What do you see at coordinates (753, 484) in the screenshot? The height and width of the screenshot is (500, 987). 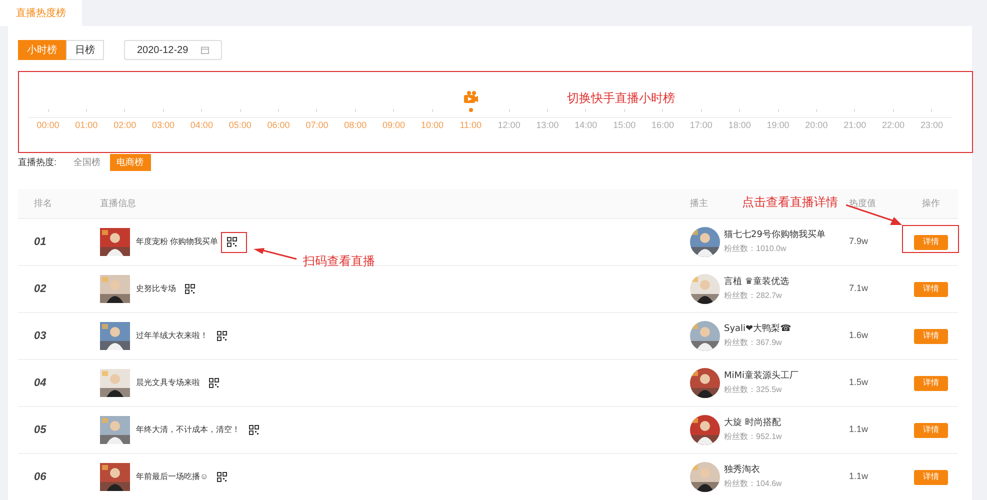 I see `fan-count: 粉丝数：104.6w` at bounding box center [753, 484].